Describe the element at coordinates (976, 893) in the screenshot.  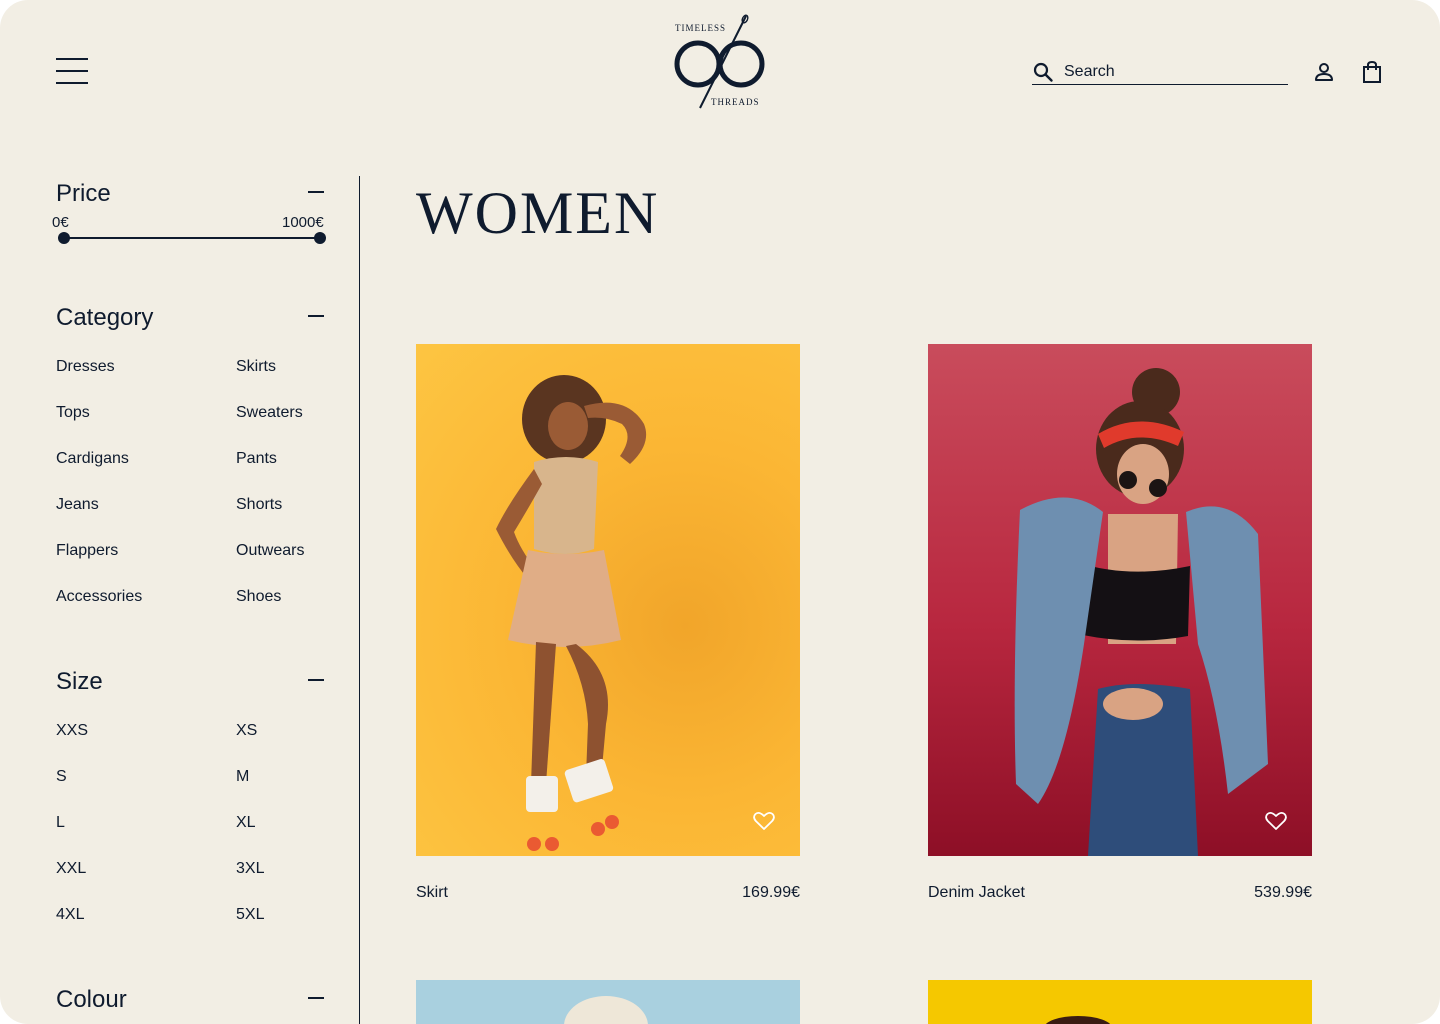
I see `product-name: Denim Jacket` at that location.